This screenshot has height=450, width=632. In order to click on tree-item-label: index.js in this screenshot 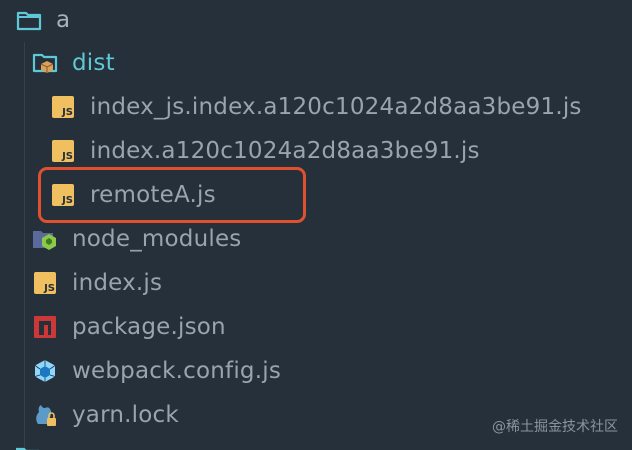, I will do `click(117, 283)`.